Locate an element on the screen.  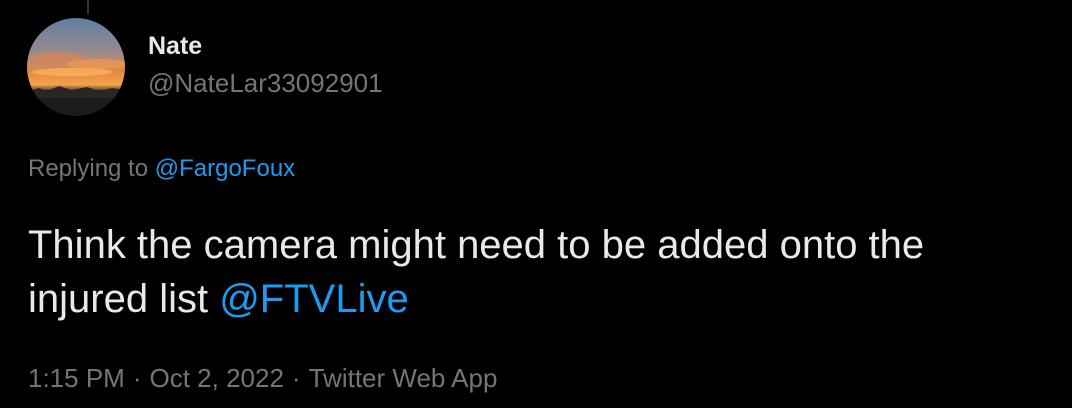
author-handle: @NateLar33092901 is located at coordinates (265, 83).